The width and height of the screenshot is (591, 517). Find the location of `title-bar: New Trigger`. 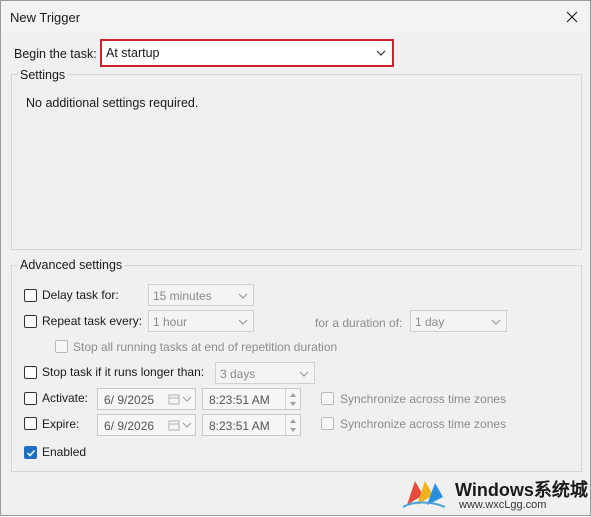

title-bar: New Trigger is located at coordinates (295, 17).